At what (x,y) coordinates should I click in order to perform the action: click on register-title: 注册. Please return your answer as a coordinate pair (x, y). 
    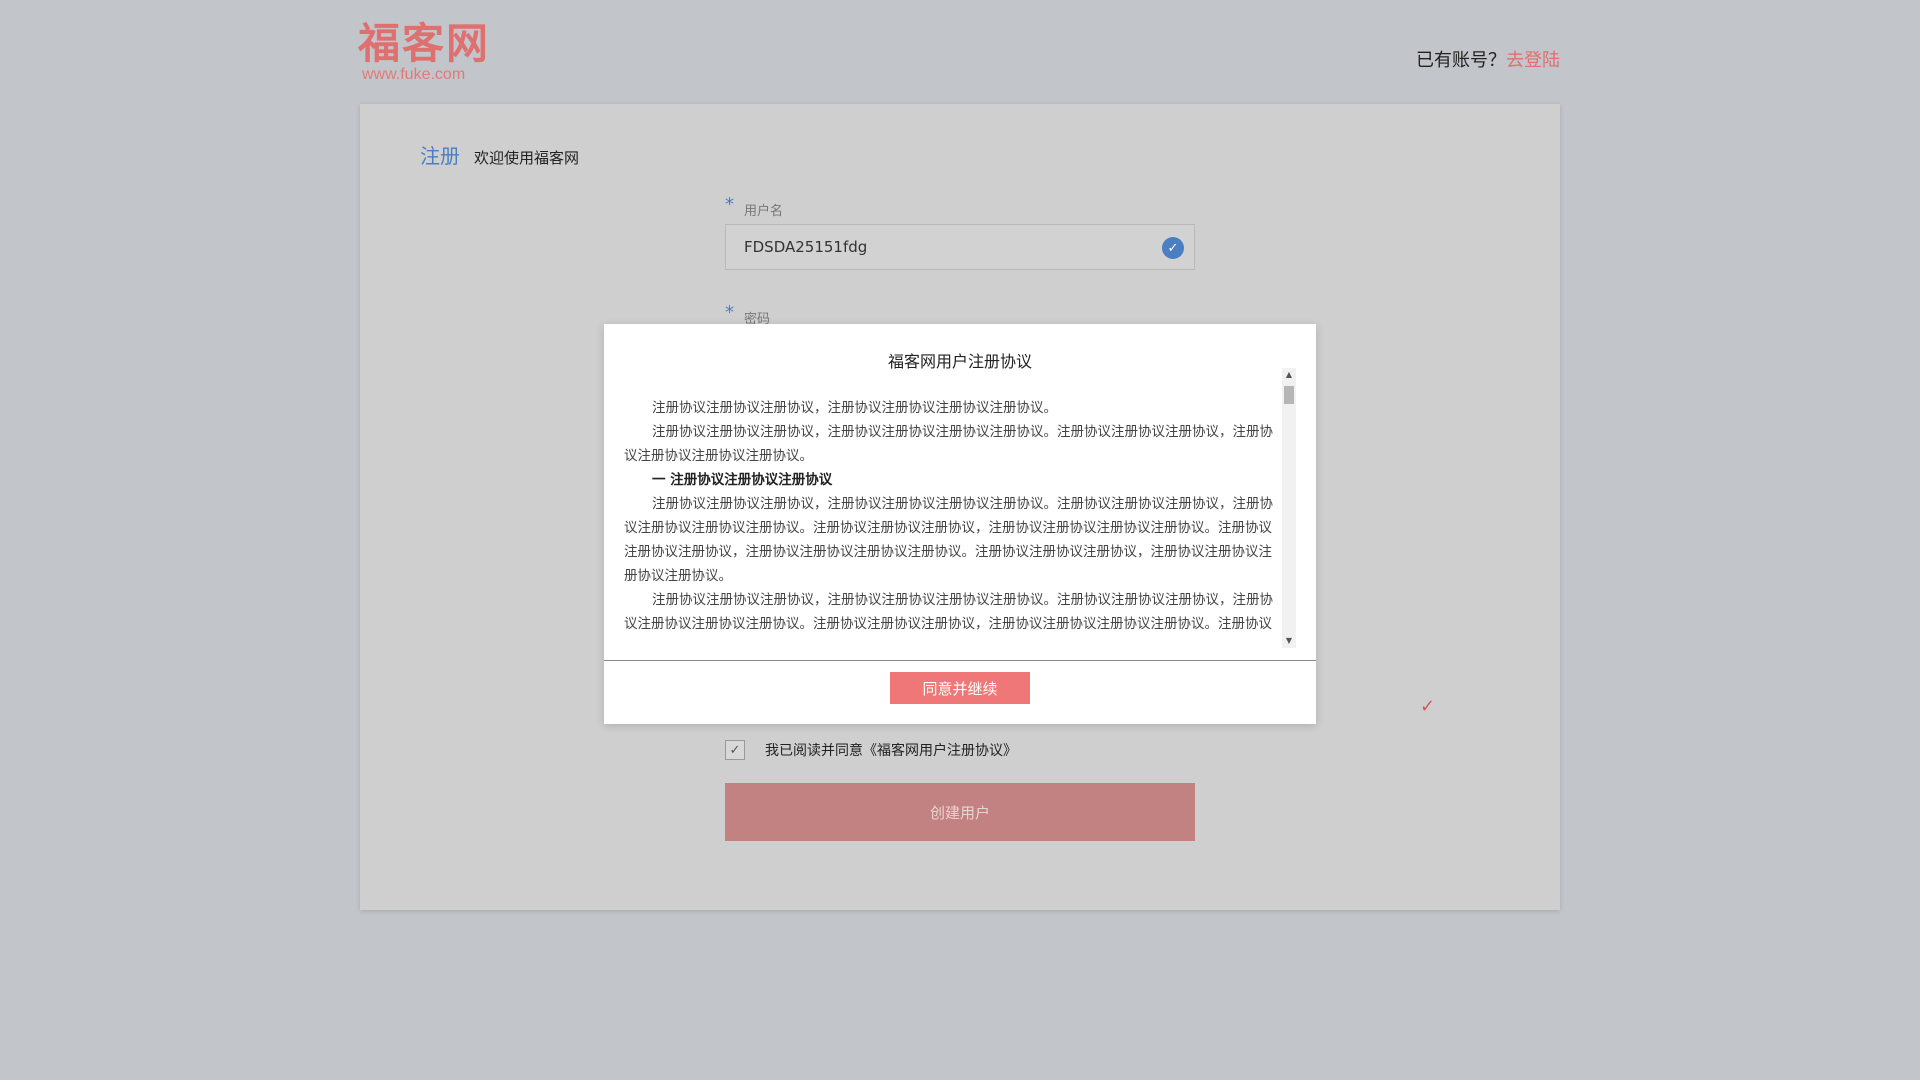
    Looking at the image, I should click on (440, 156).